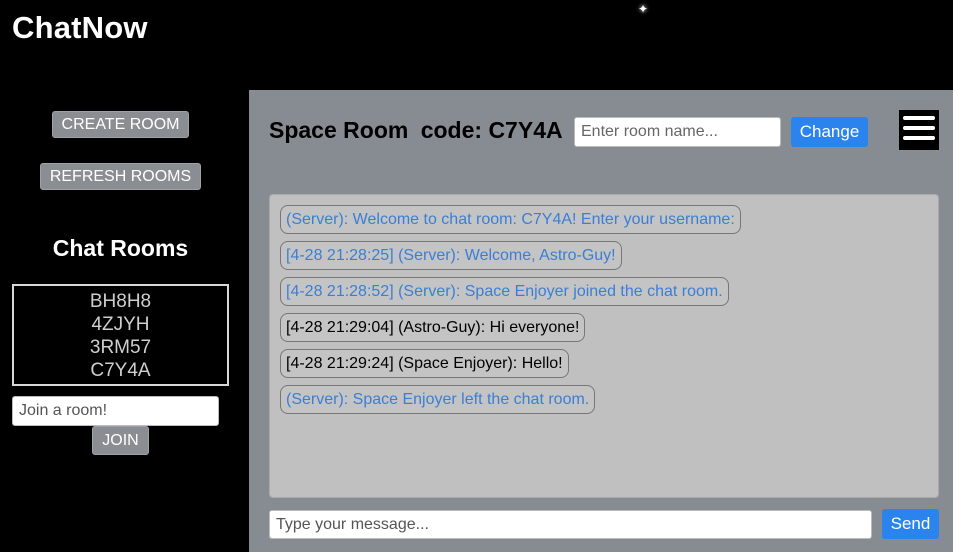 Image resolution: width=953 pixels, height=552 pixels. Describe the element at coordinates (919, 130) in the screenshot. I see `hamburger-menu-icon` at that location.